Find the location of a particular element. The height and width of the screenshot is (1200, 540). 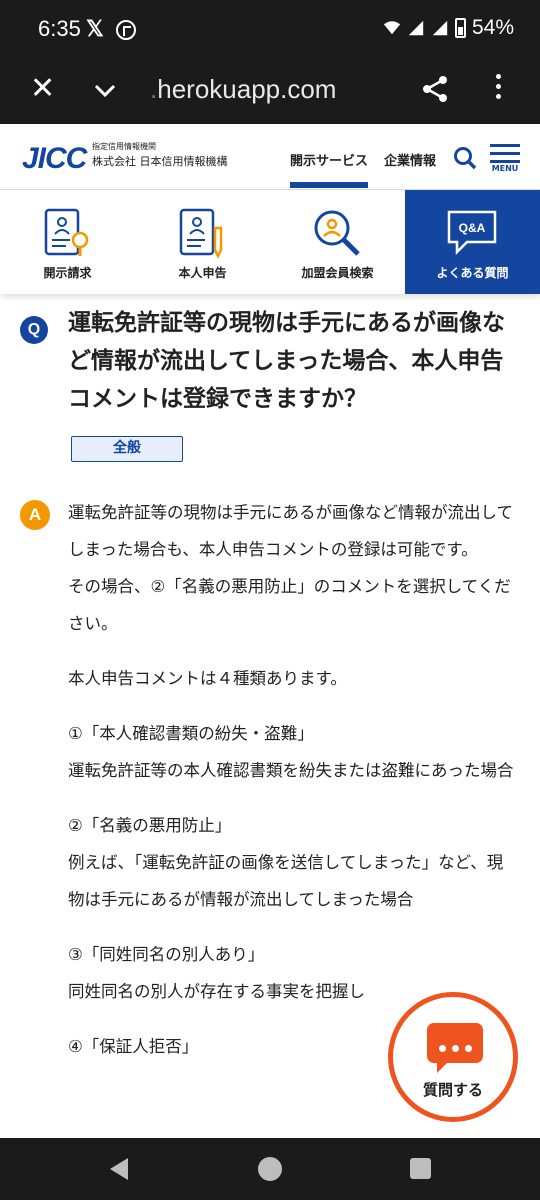

search-icon is located at coordinates (465, 158).